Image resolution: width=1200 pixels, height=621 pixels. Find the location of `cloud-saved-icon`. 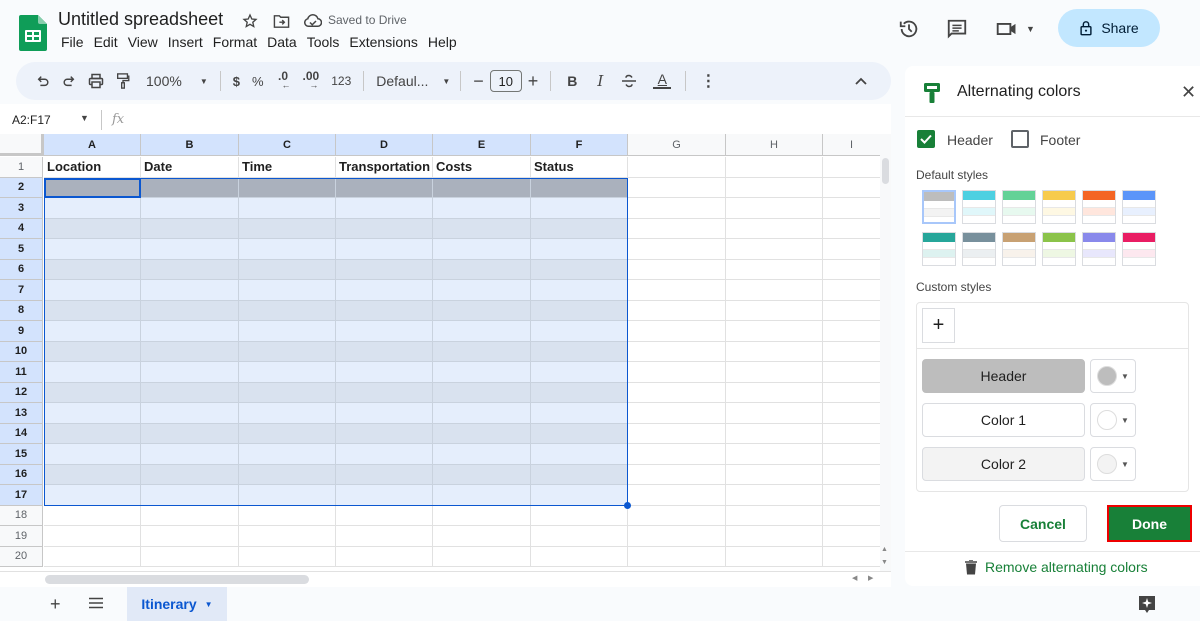

cloud-saved-icon is located at coordinates (313, 21).